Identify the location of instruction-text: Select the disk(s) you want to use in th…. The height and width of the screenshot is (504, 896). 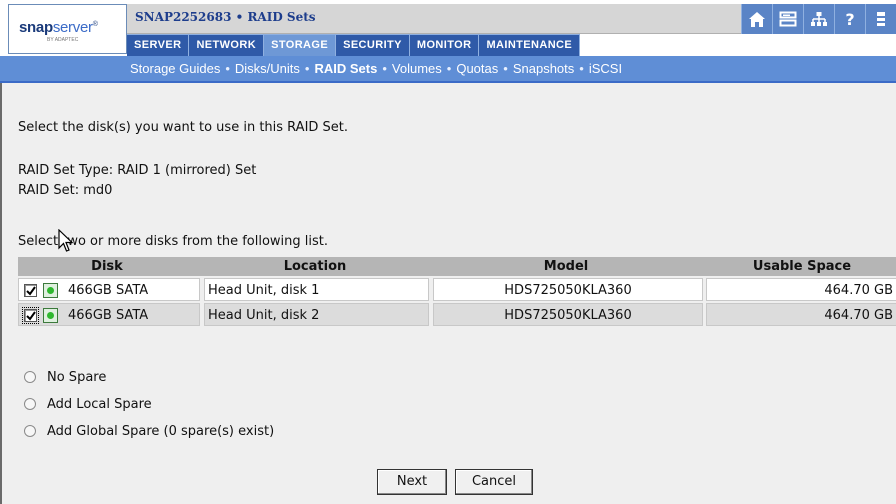
(183, 127).